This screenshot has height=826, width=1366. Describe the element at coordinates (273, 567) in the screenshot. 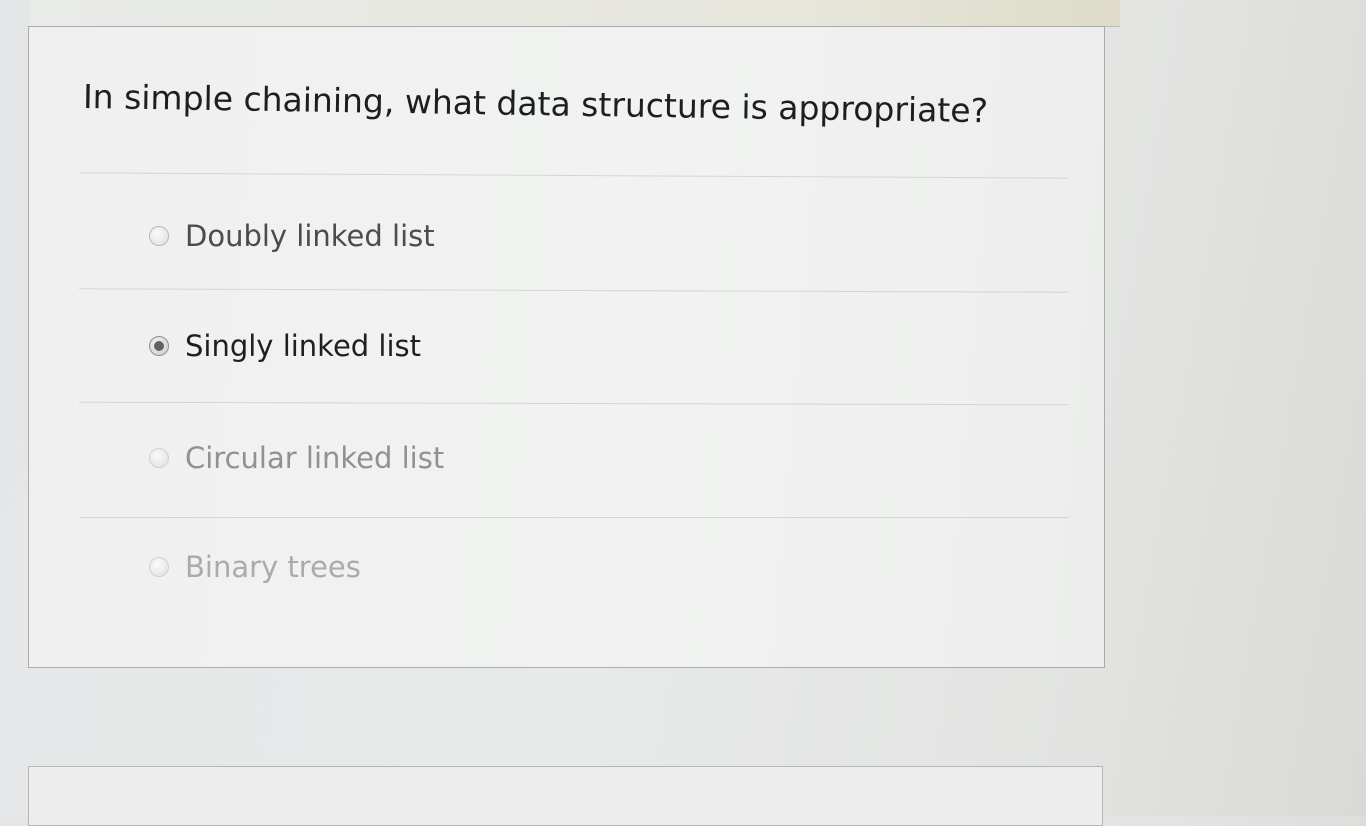

I see `answer-option-label: Binary trees` at that location.